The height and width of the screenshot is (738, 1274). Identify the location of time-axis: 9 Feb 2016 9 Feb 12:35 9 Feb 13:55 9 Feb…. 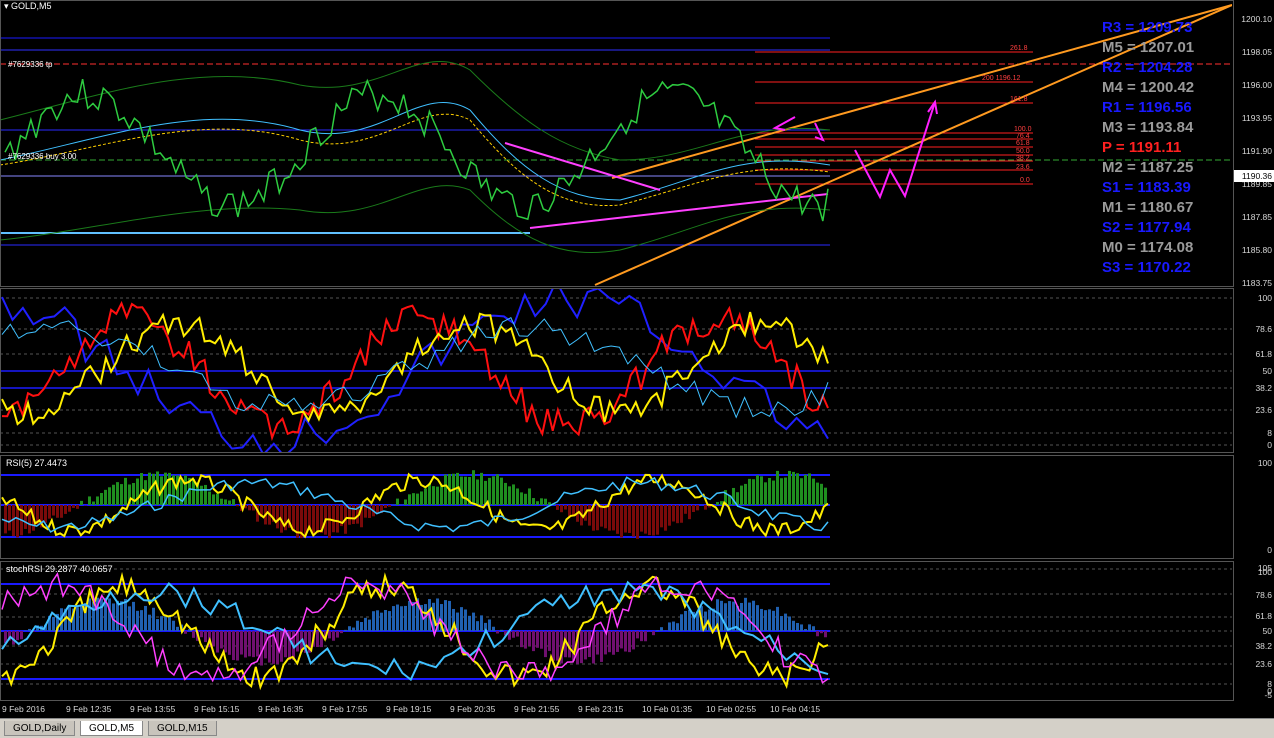
(617, 709).